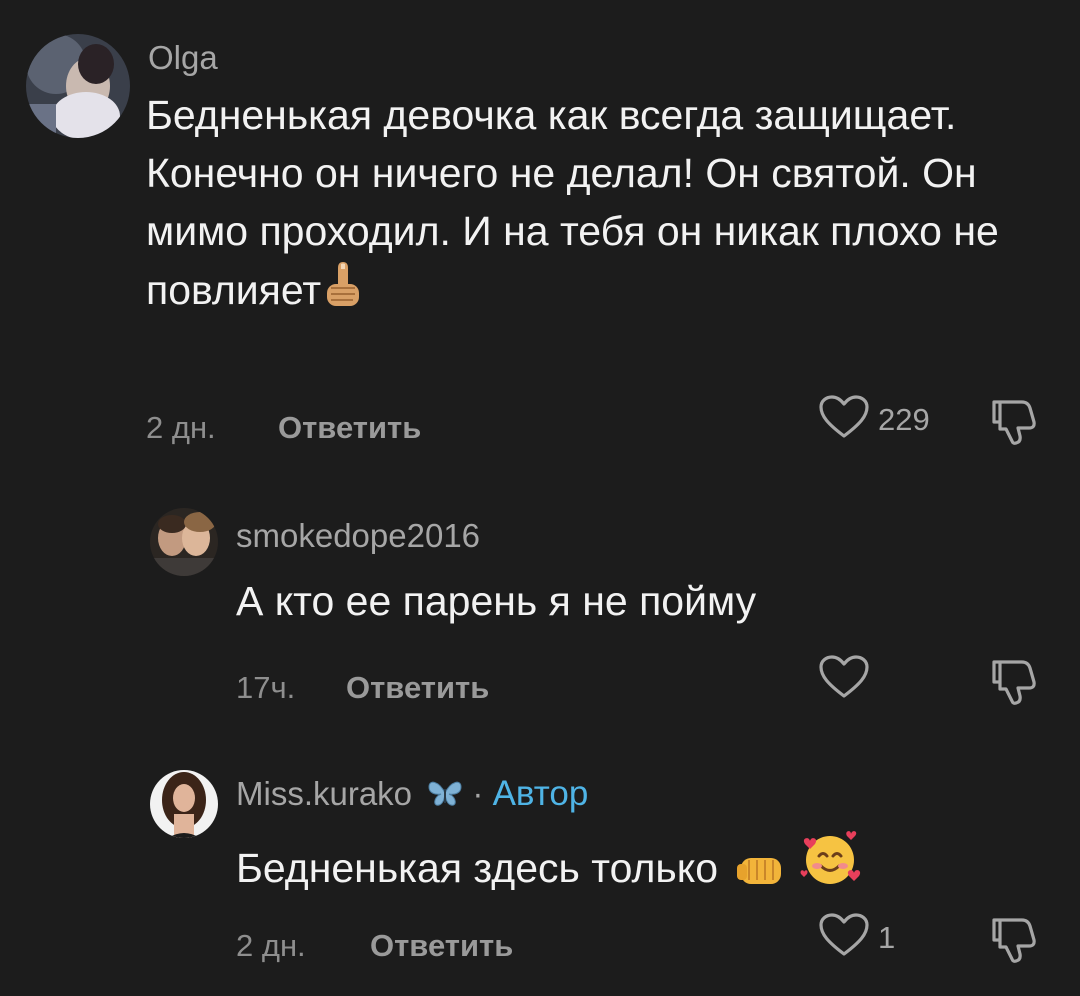 The width and height of the screenshot is (1080, 996). What do you see at coordinates (477, 868) in the screenshot?
I see `comment-text-content: Бедненькая здесь только` at bounding box center [477, 868].